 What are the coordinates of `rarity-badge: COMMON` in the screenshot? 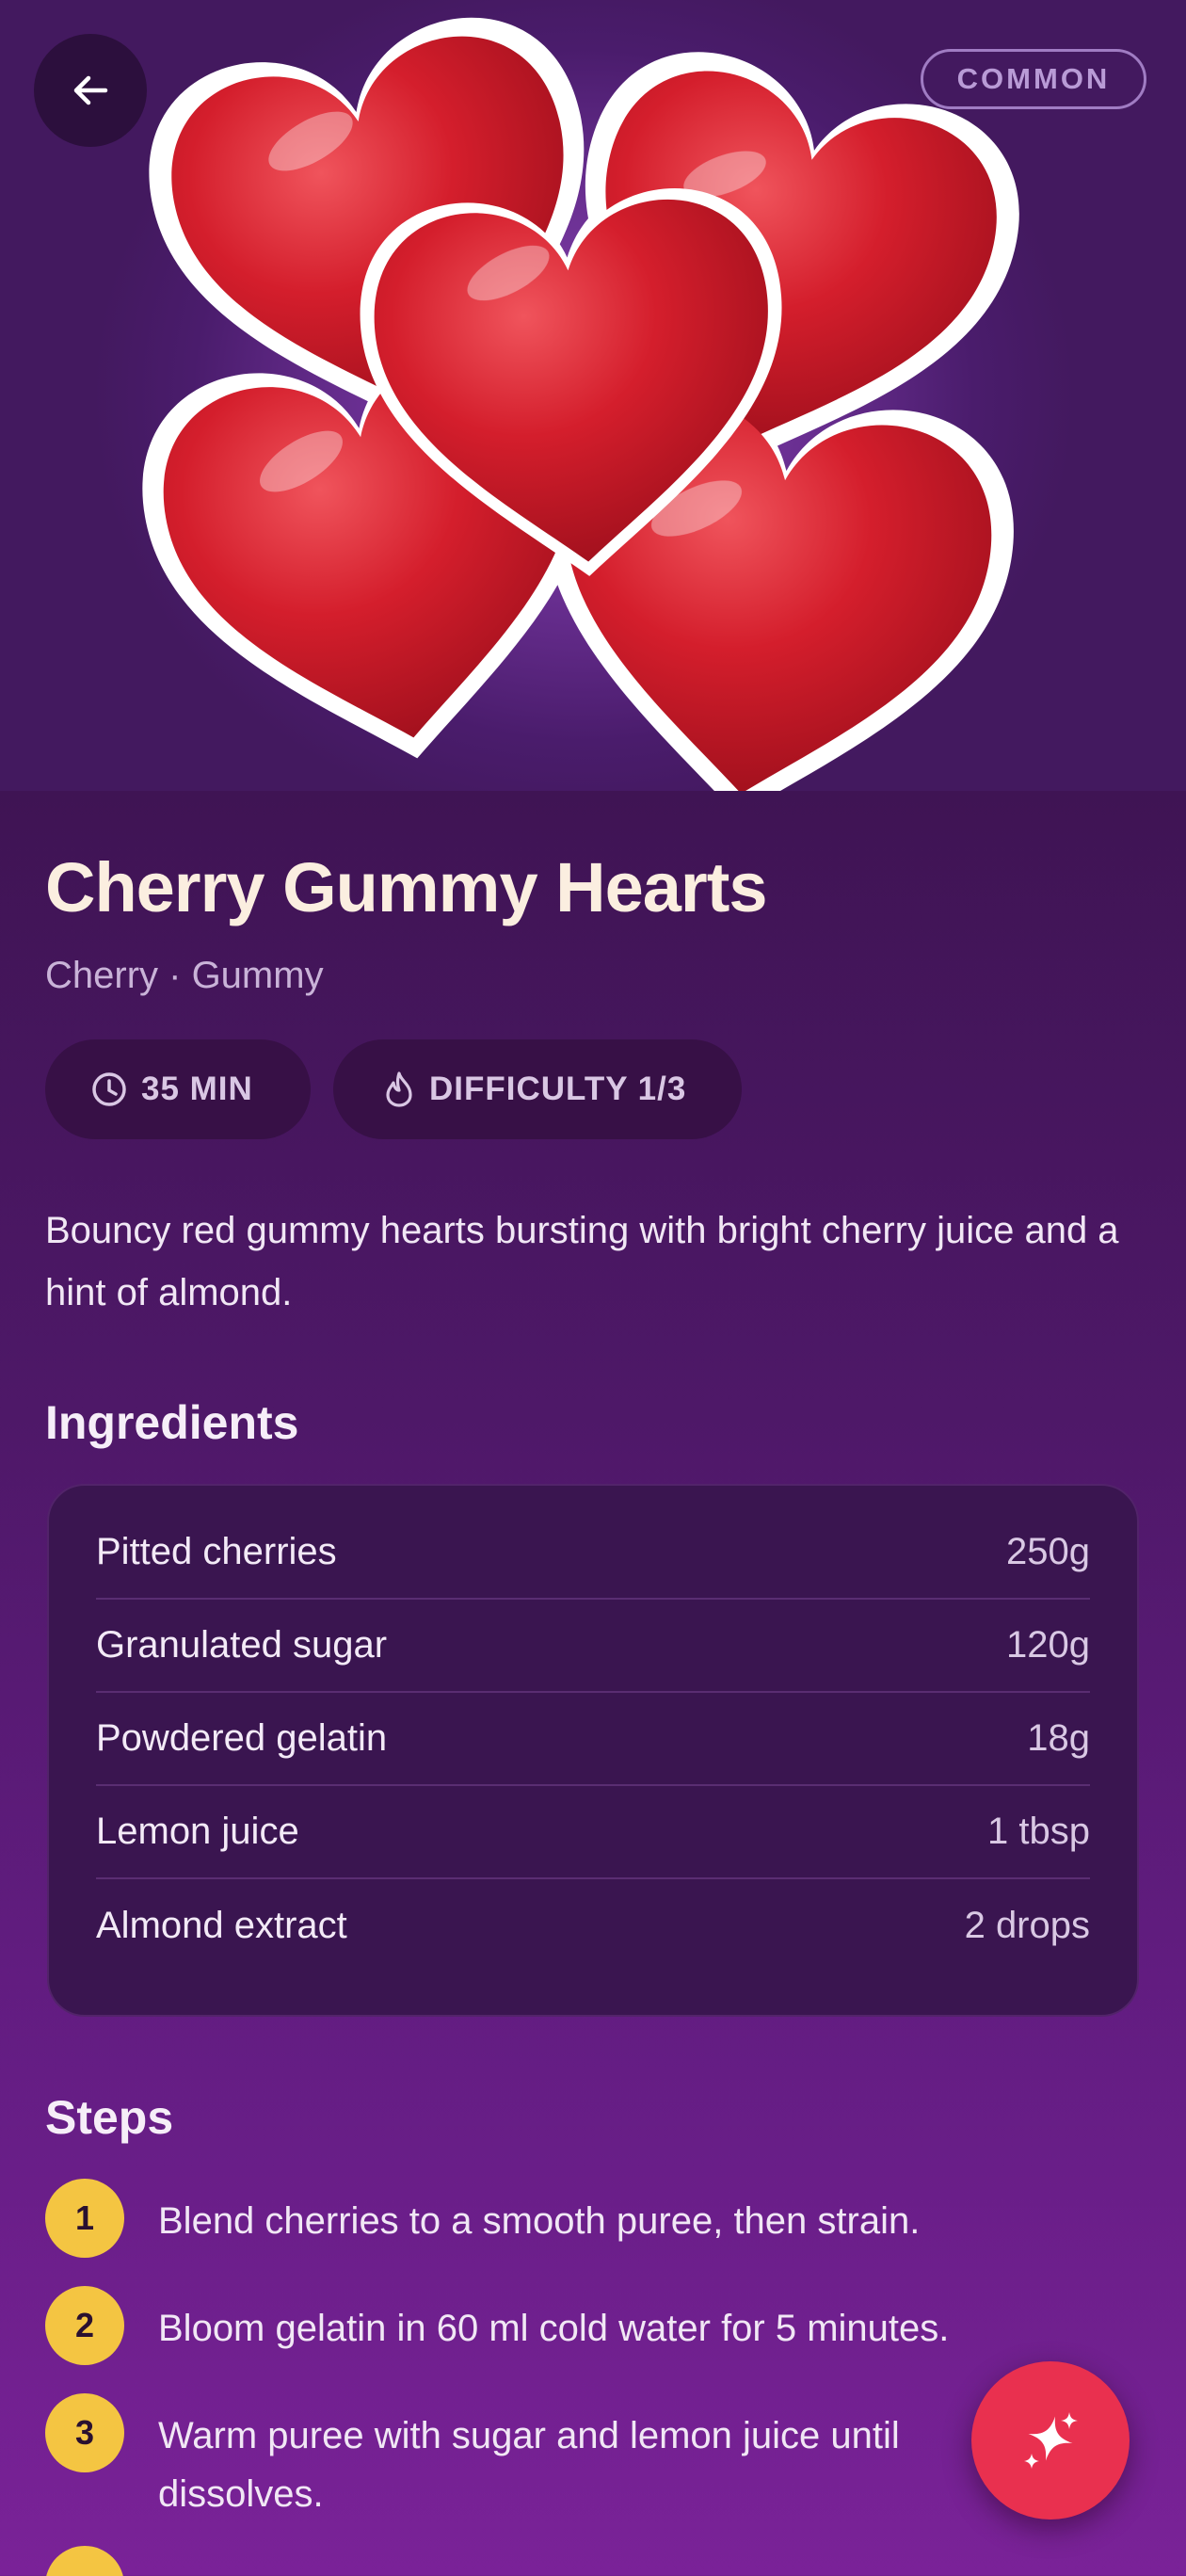 It's located at (1033, 79).